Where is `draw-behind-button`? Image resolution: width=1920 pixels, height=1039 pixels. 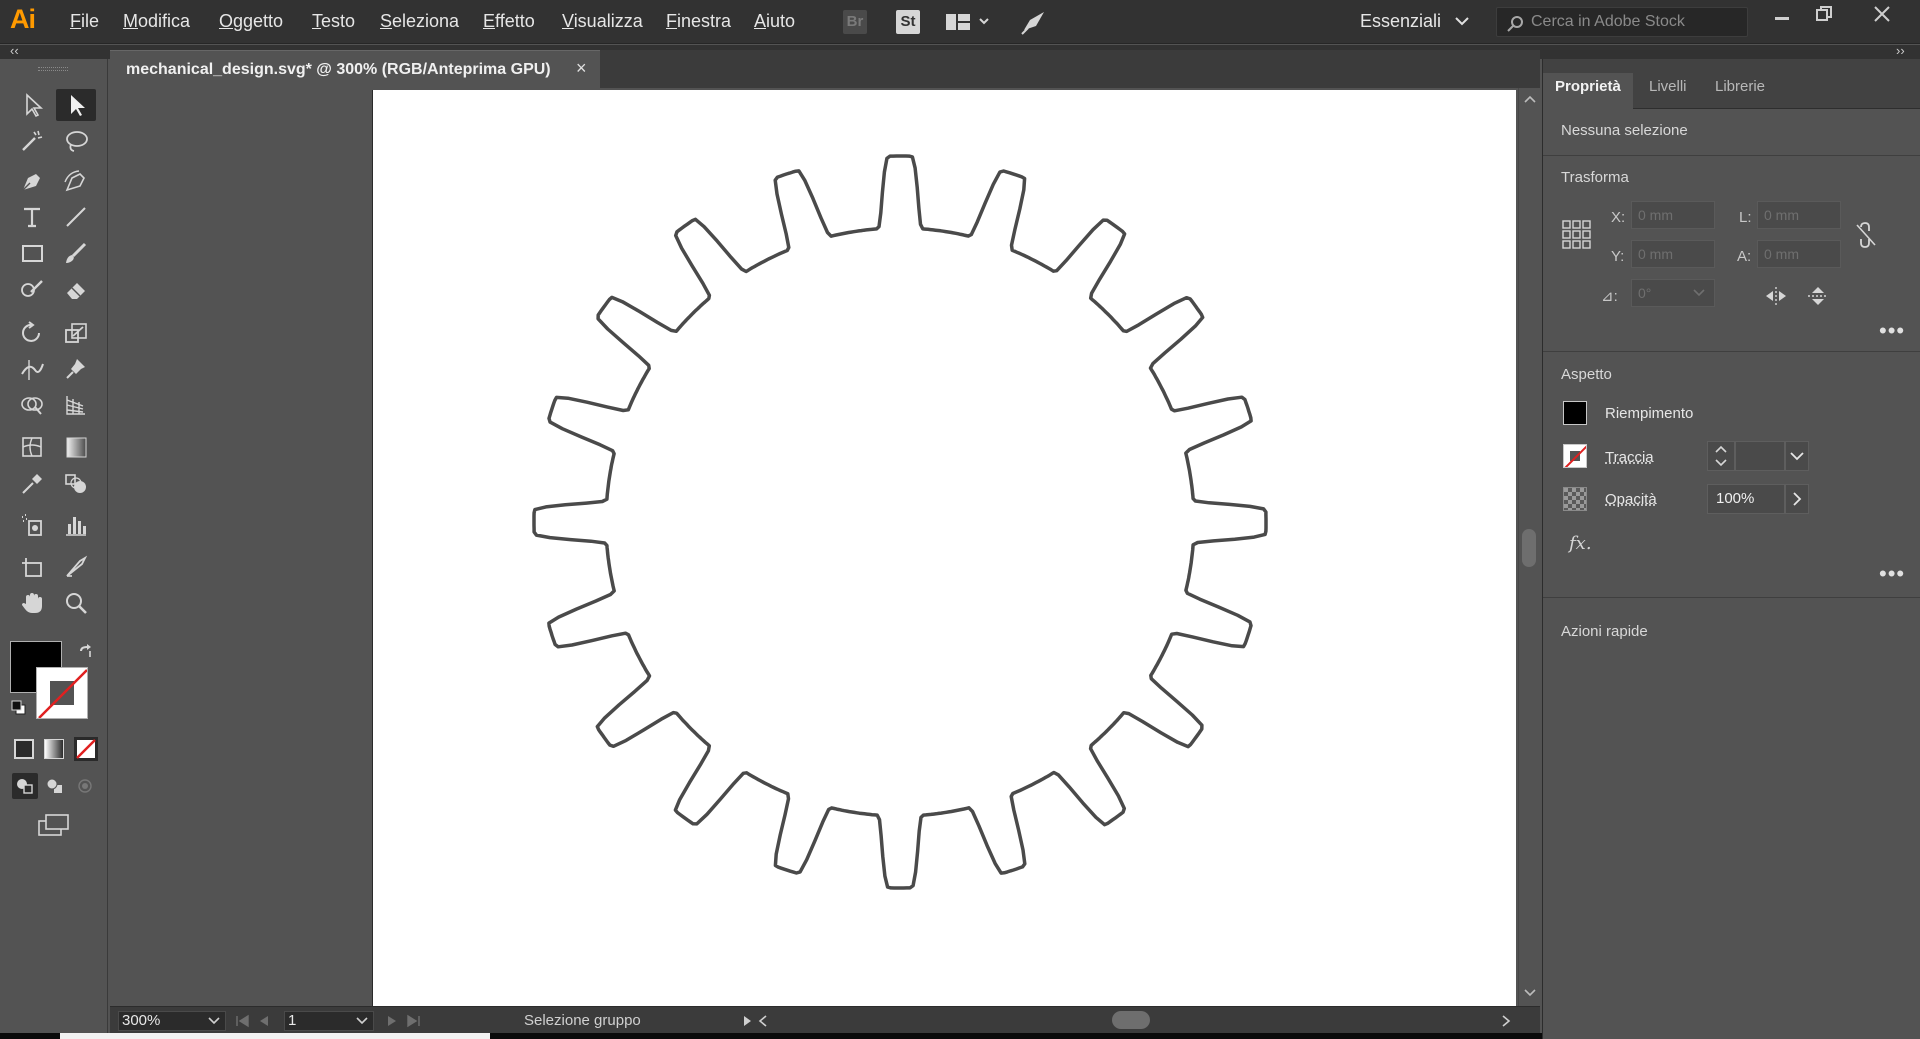
draw-behind-button is located at coordinates (55, 786).